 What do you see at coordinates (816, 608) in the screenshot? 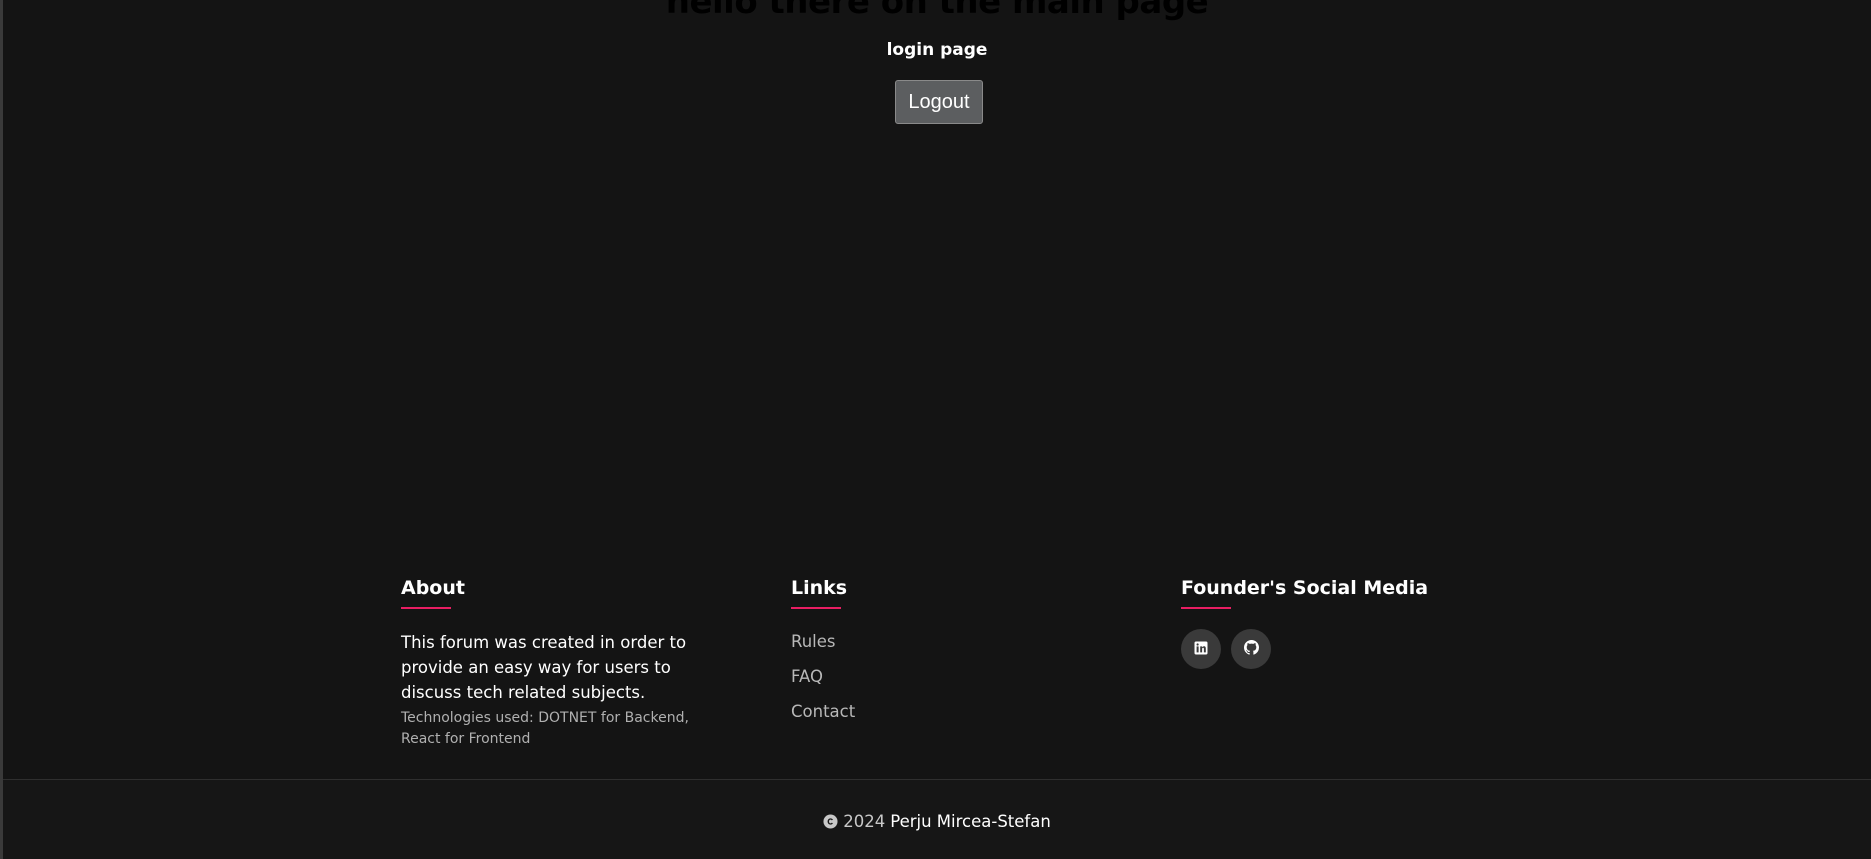
I see `links-heading-underline` at bounding box center [816, 608].